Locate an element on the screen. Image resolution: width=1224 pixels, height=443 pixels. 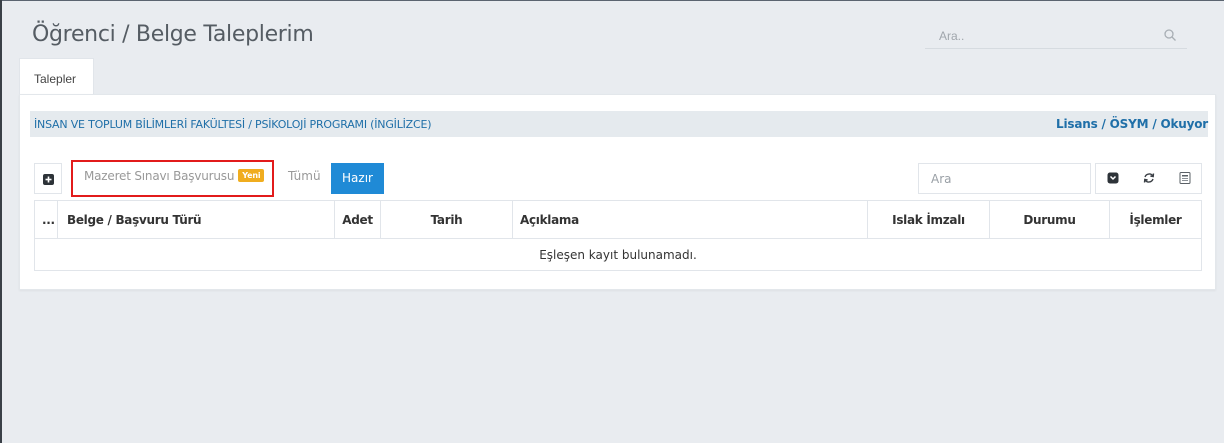
export-button is located at coordinates (1185, 178).